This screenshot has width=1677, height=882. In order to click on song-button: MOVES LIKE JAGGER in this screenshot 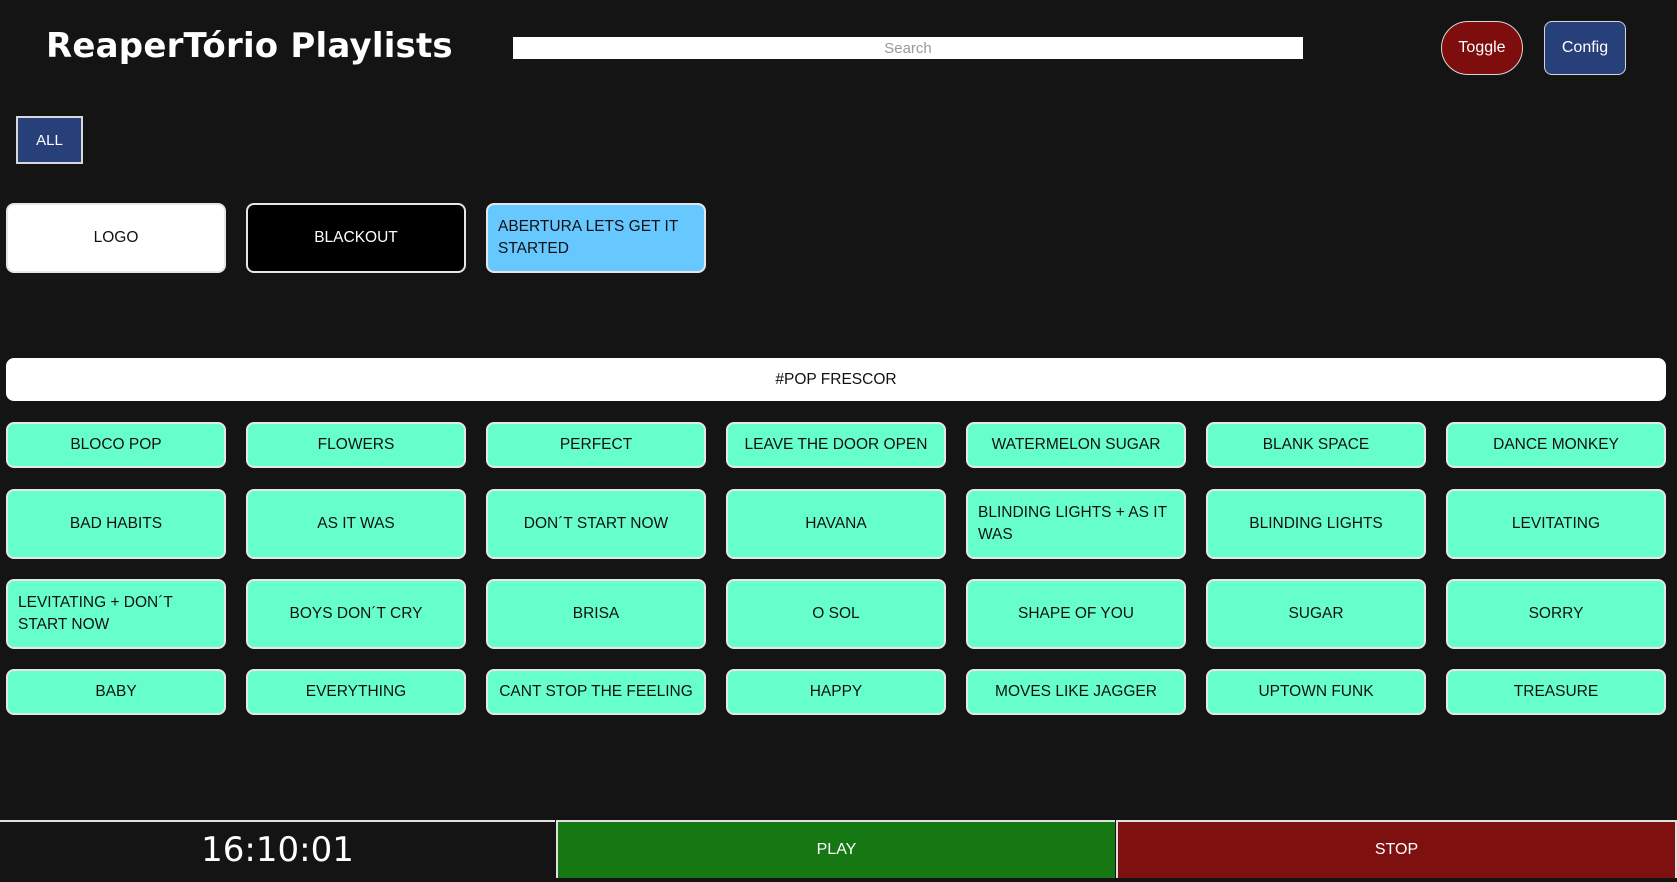, I will do `click(1076, 692)`.